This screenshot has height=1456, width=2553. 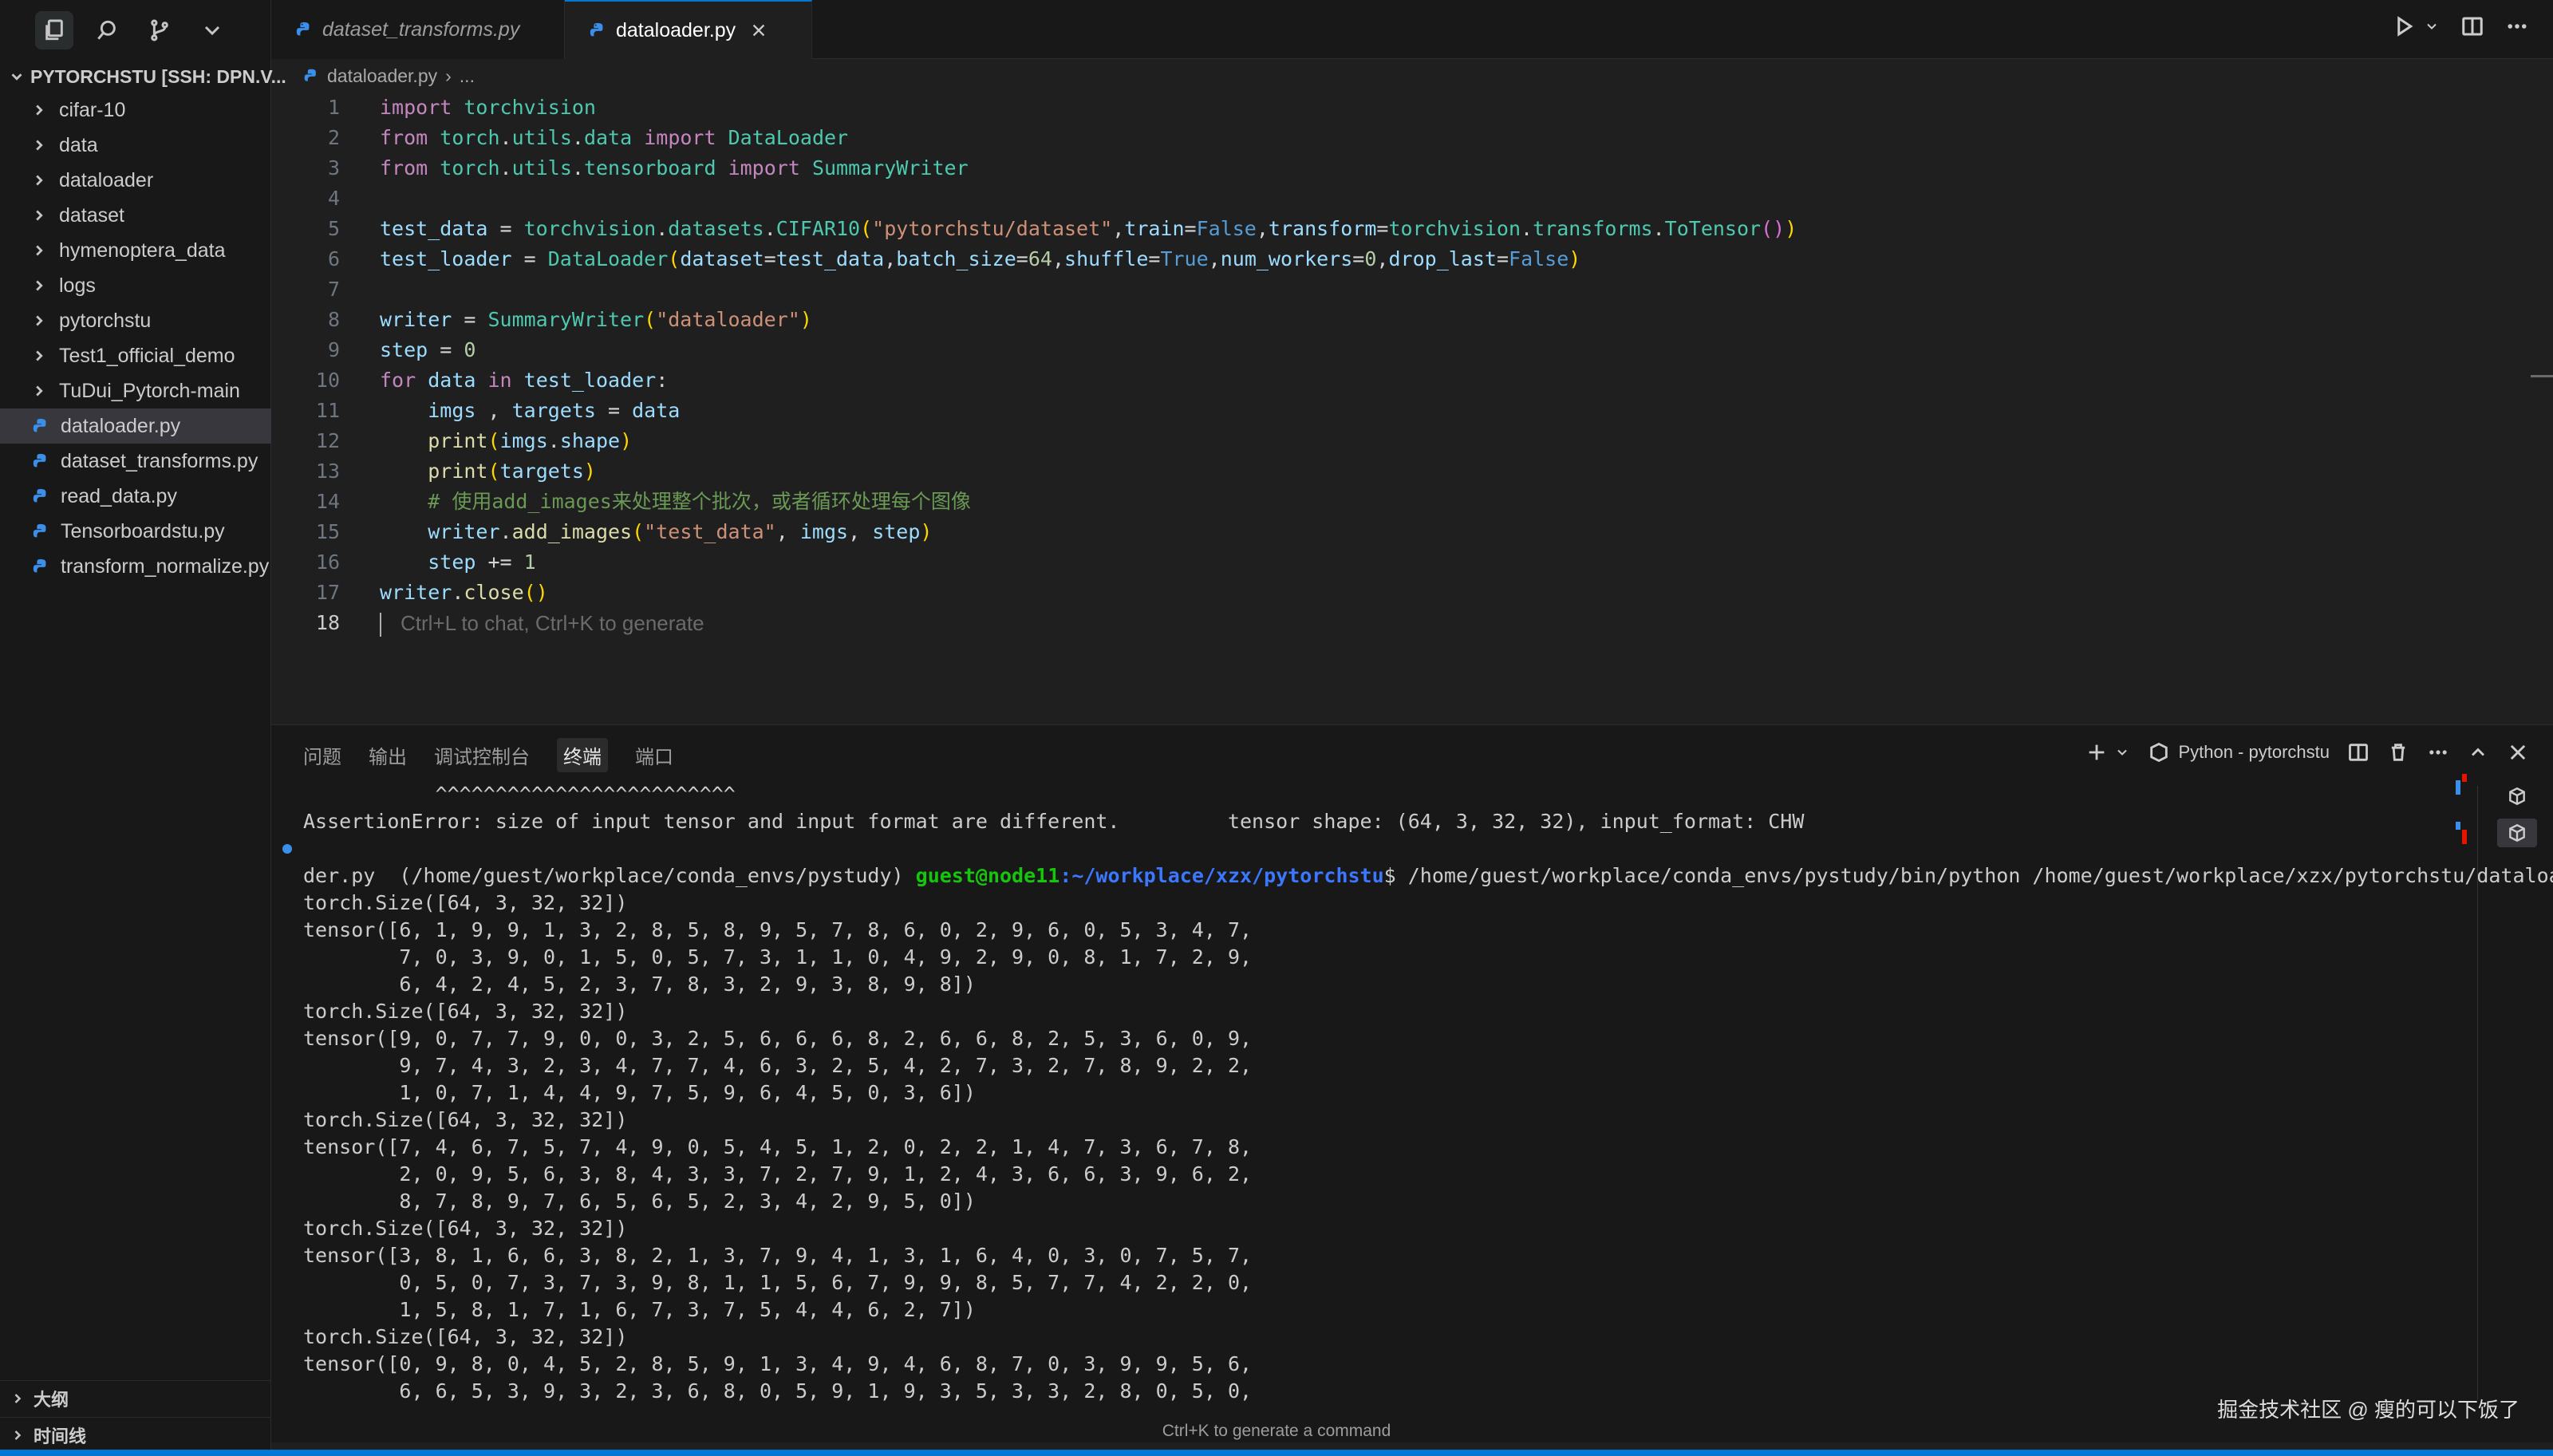 I want to click on code-line: 7, so click(x=1400, y=289).